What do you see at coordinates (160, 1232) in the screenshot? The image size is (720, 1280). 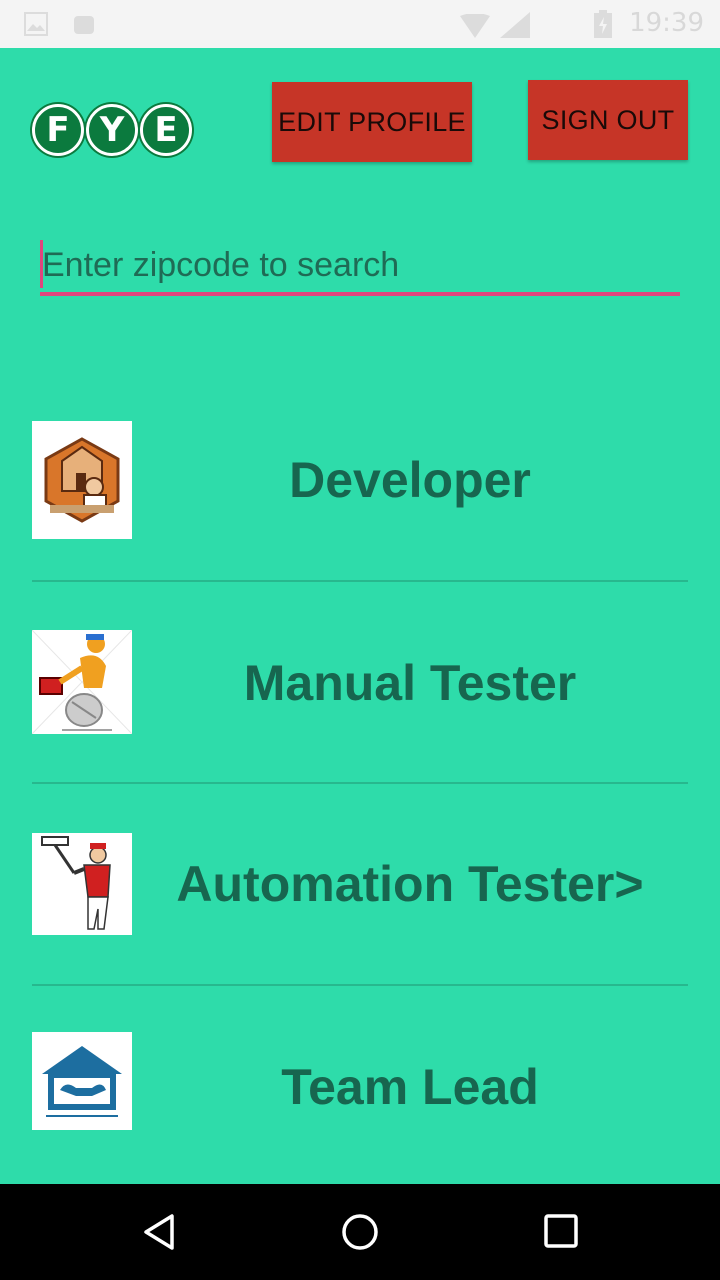 I see `back-icon` at bounding box center [160, 1232].